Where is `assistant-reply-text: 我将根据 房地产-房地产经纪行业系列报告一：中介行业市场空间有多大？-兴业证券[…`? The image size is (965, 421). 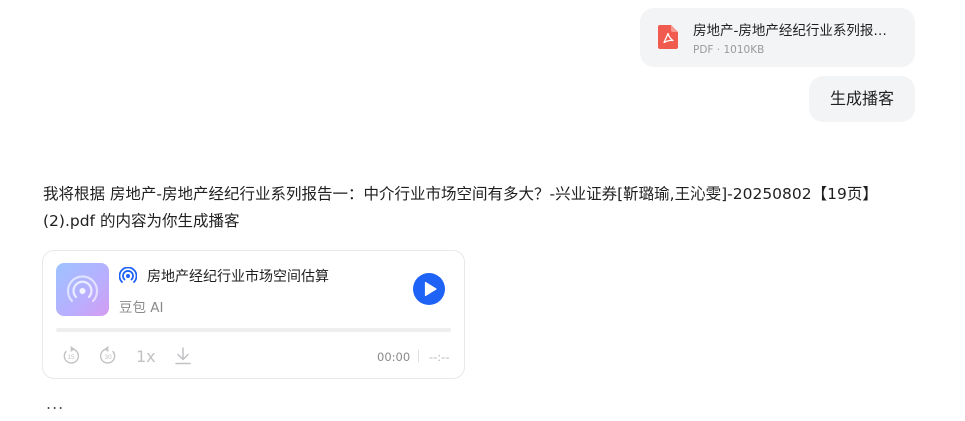
assistant-reply-text: 我将根据 房地产-房地产经纪行业系列报告一：中介行业市场空间有多大？-兴业证券[… is located at coordinates (460, 207).